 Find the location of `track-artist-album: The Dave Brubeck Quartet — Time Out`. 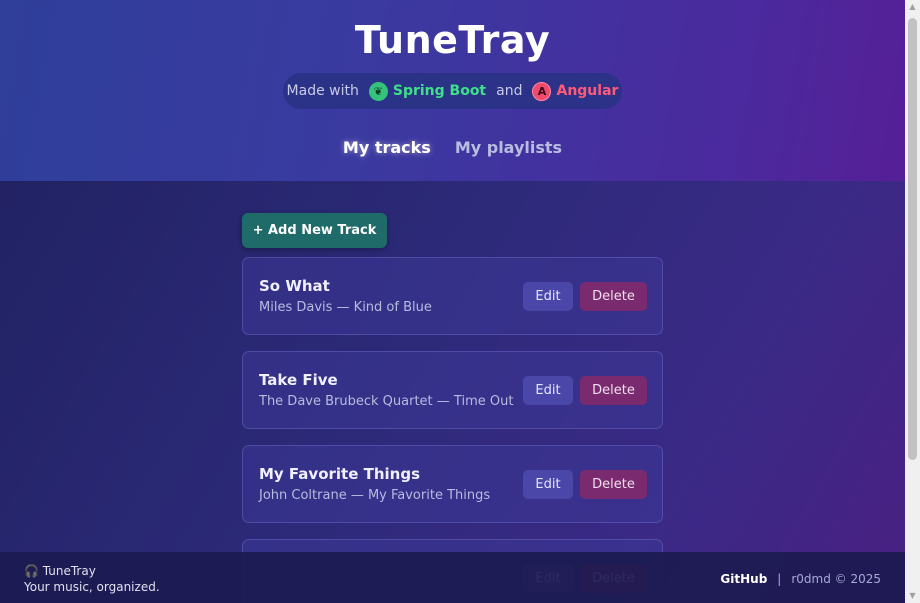

track-artist-album: The Dave Brubeck Quartet — Time Out is located at coordinates (386, 401).